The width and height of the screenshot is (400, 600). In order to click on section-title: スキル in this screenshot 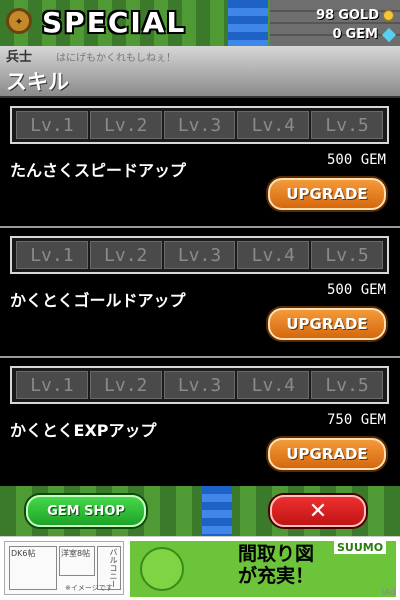, I will do `click(37, 82)`.